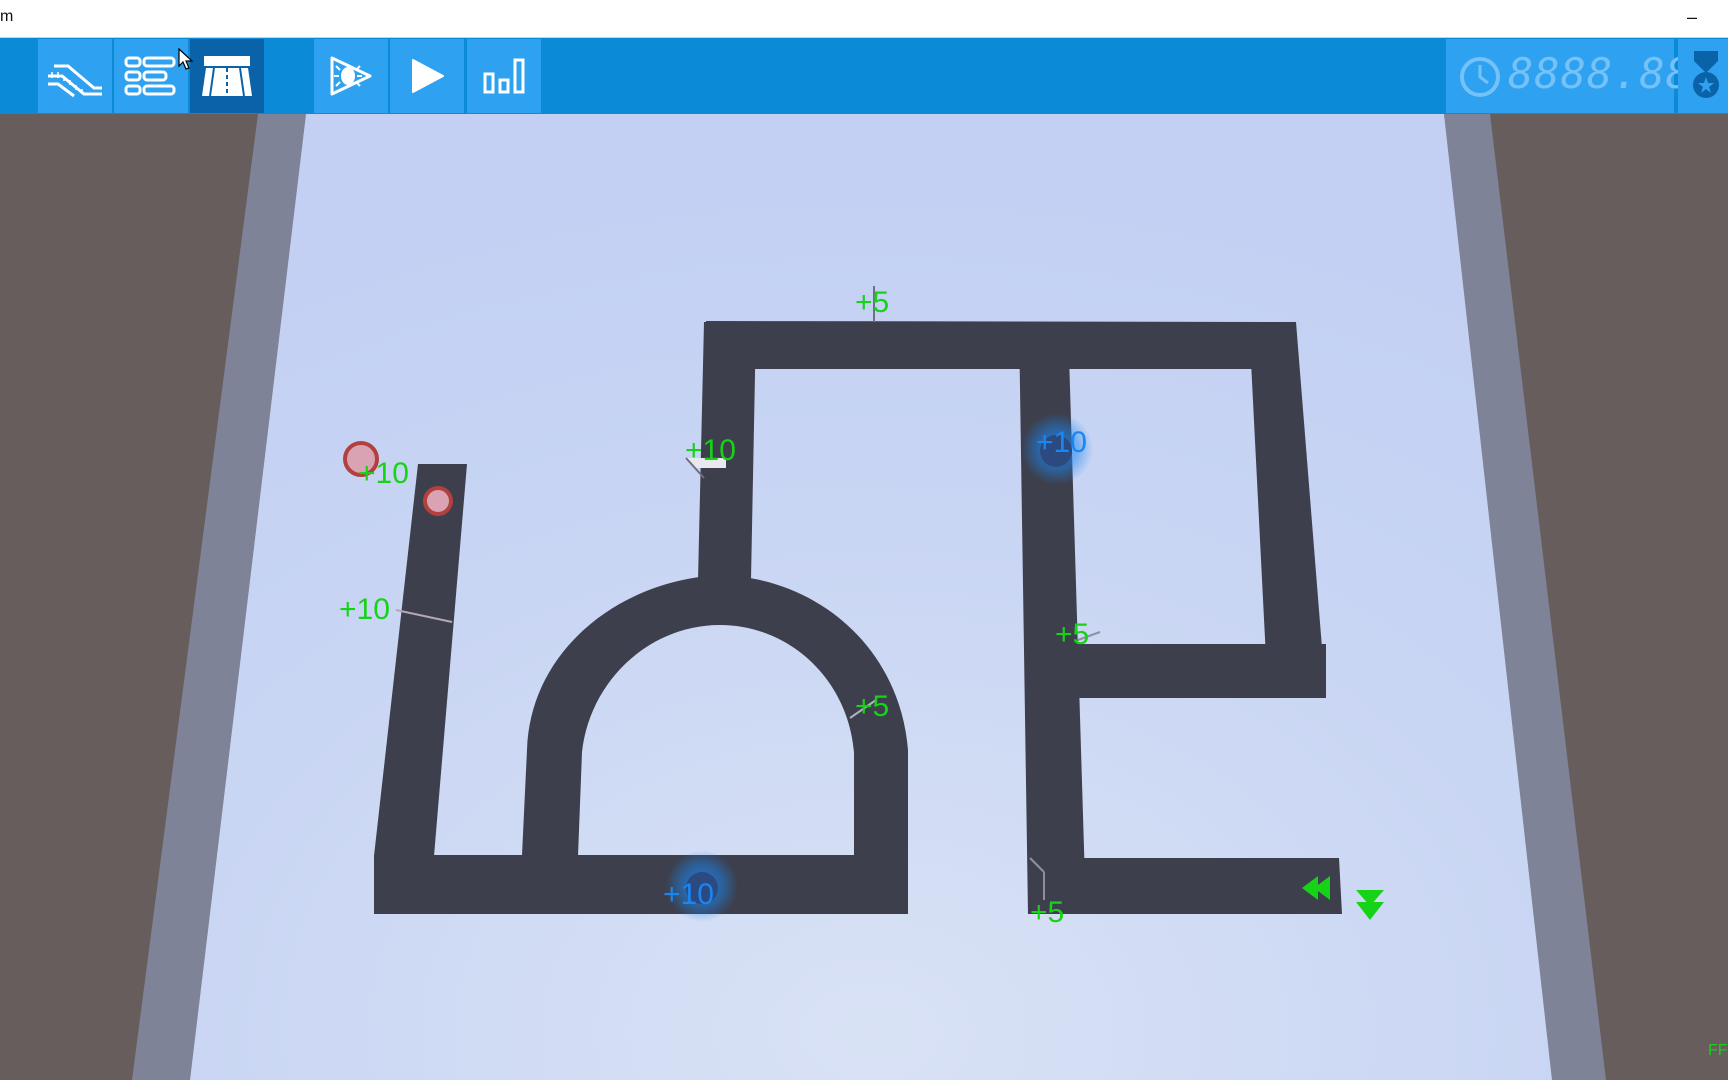 The height and width of the screenshot is (1080, 1728). I want to click on ruler-blocks-icon, so click(75, 81).